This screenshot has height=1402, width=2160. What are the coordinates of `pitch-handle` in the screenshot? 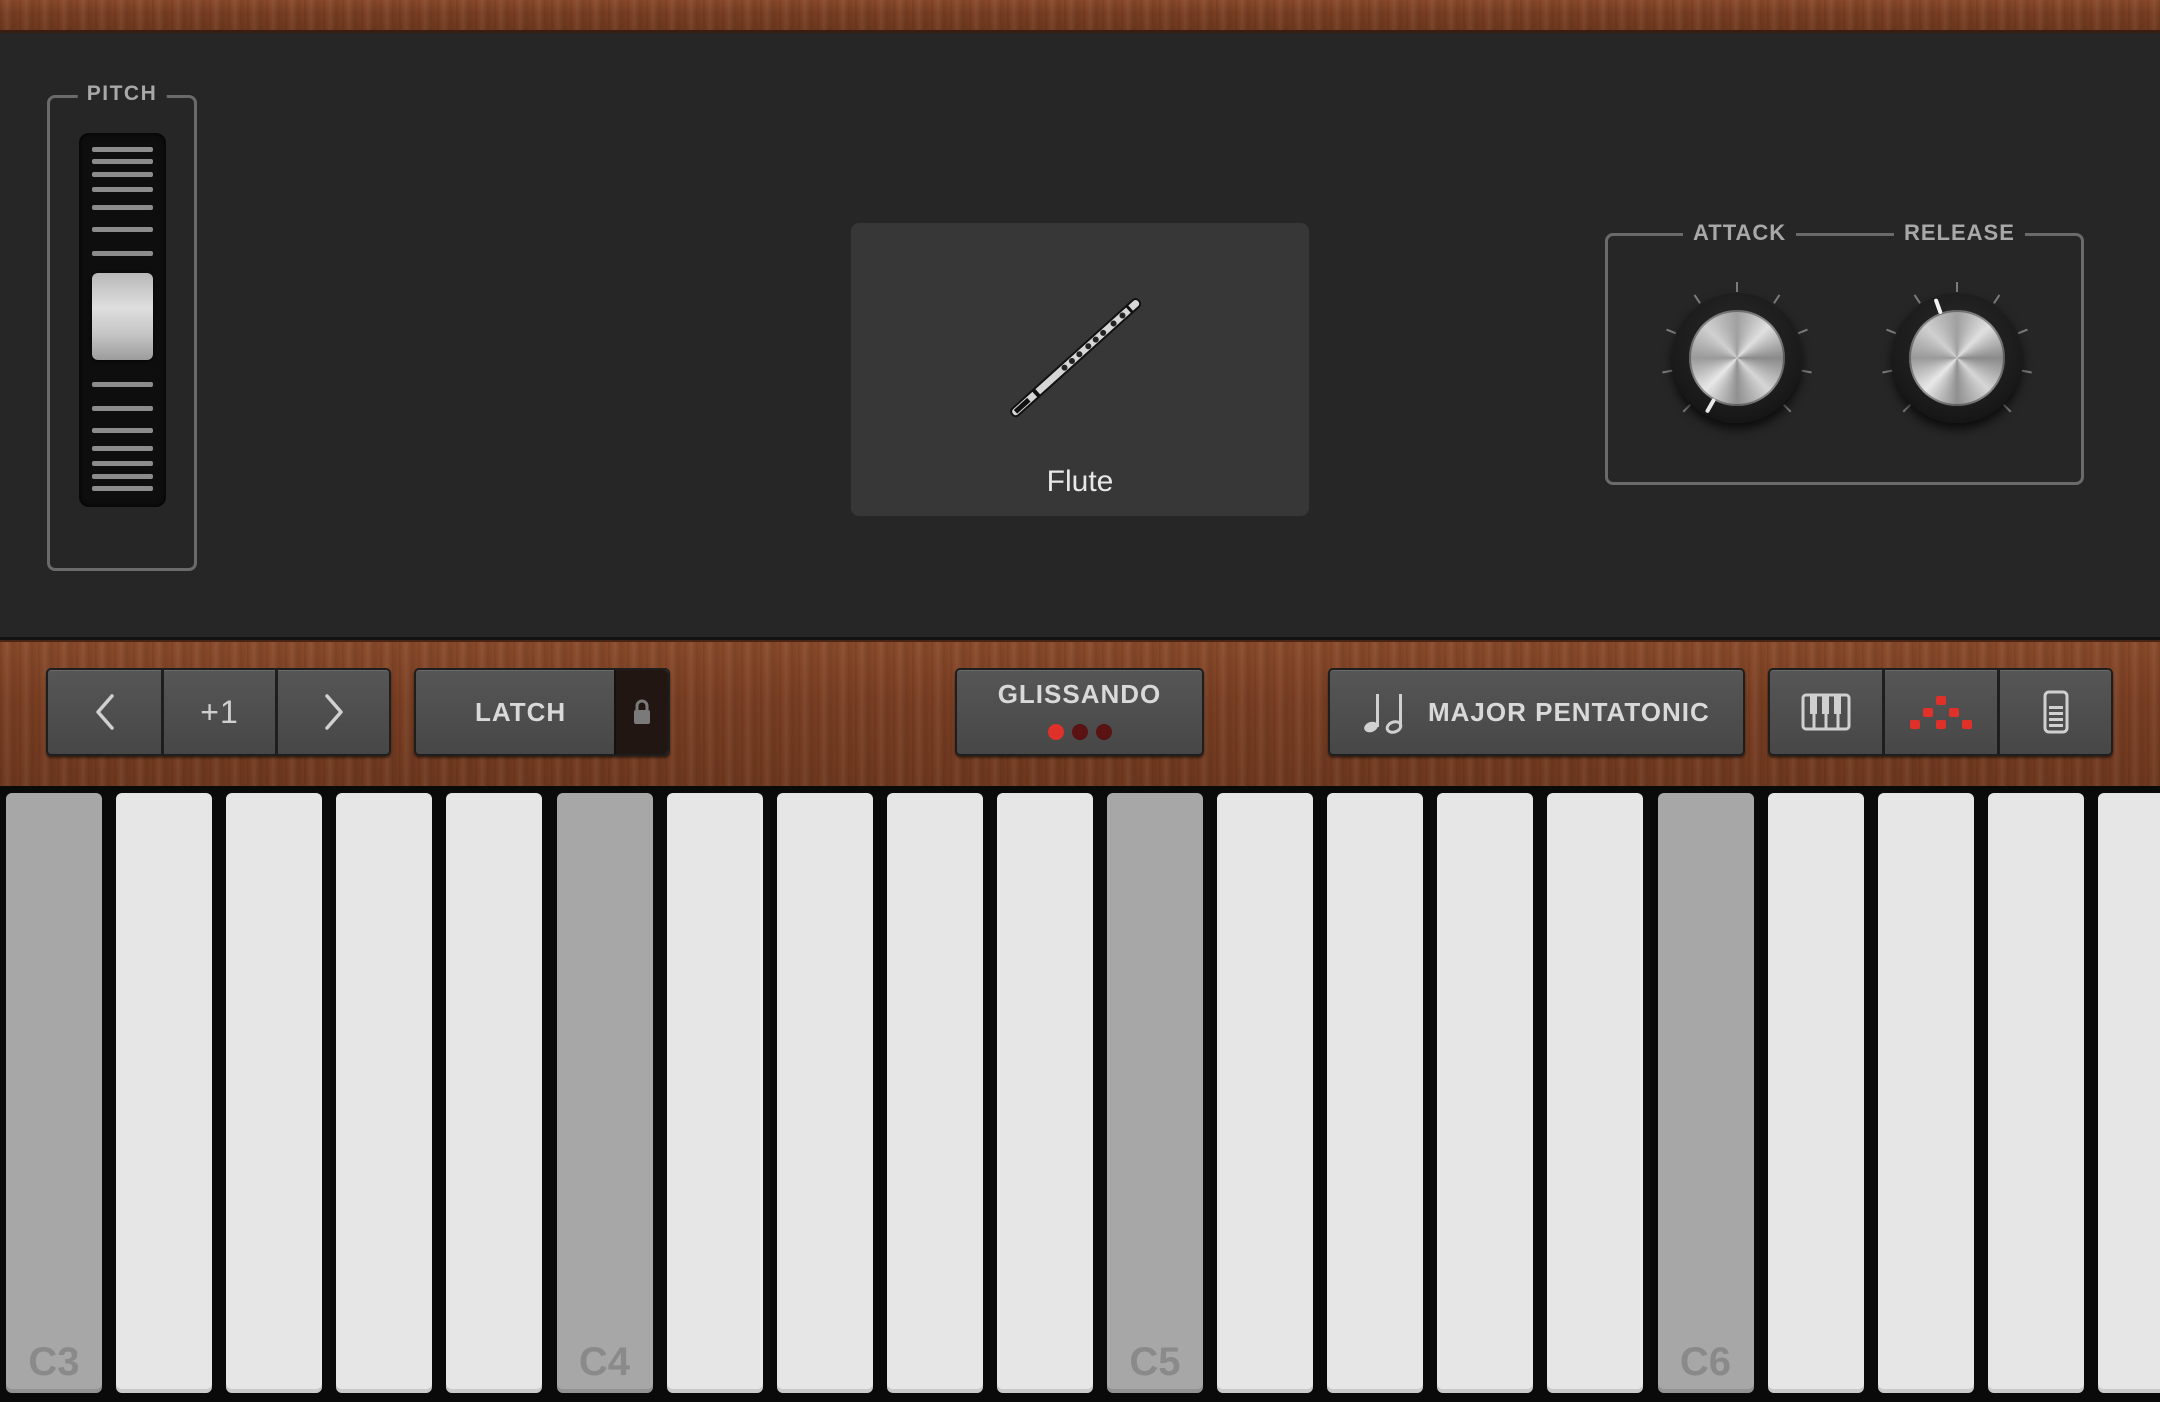 It's located at (122, 316).